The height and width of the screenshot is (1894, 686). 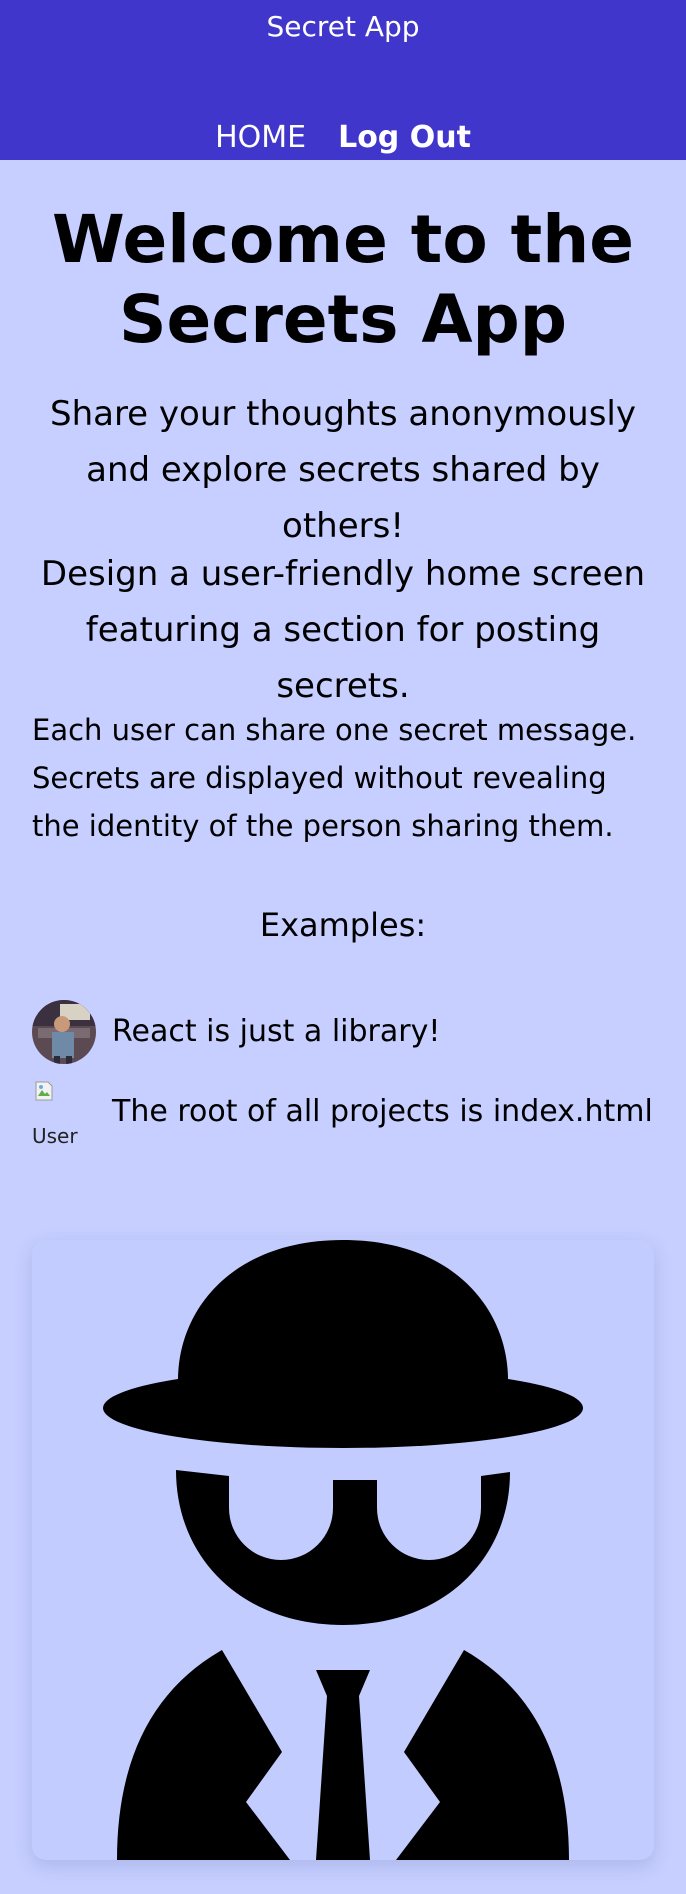 I want to click on broken-image-alt-text: User, so click(x=55, y=1134).